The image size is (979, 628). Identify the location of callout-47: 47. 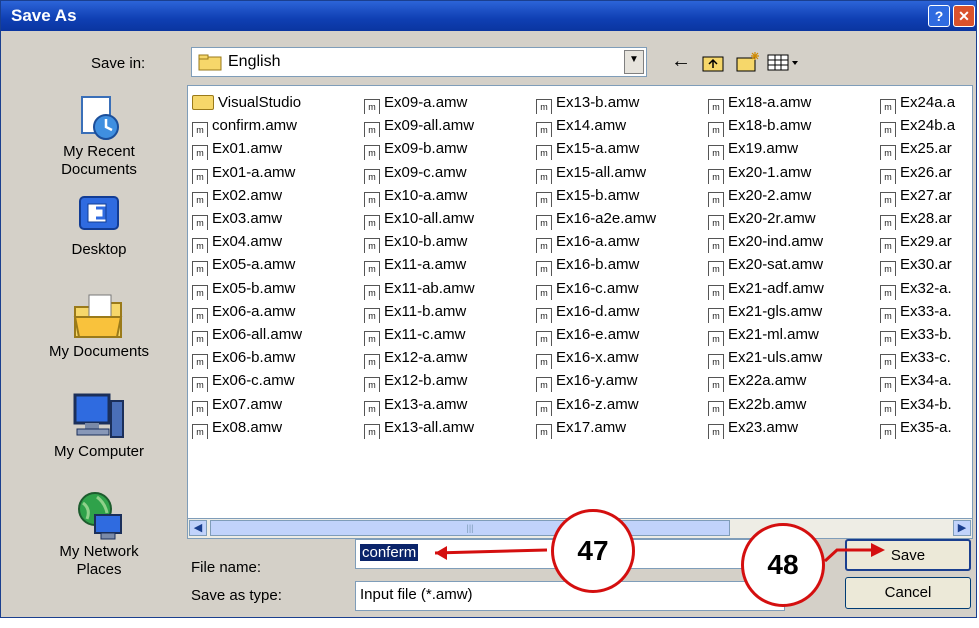
(593, 551).